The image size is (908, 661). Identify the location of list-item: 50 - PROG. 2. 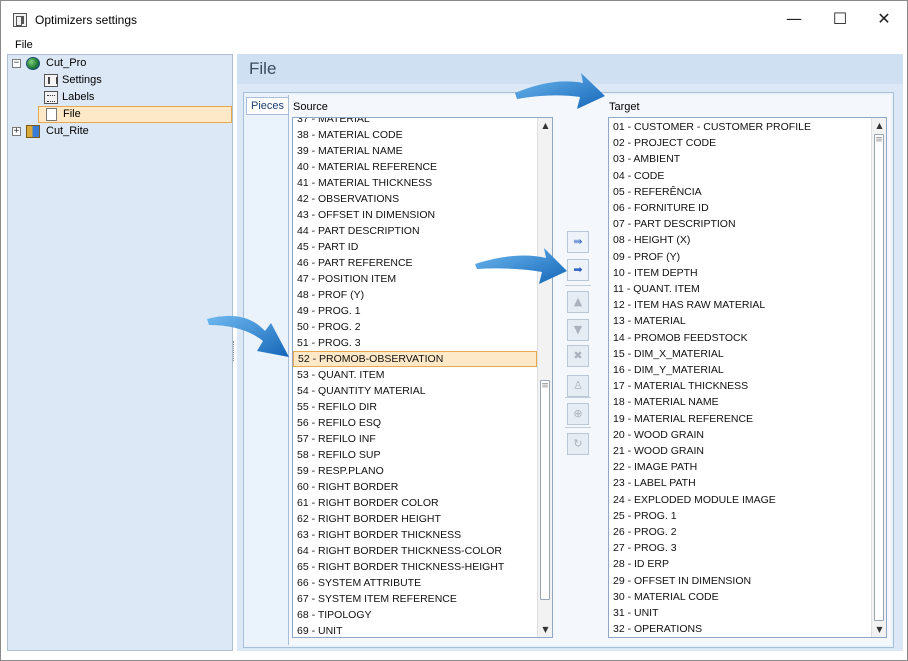
(415, 327).